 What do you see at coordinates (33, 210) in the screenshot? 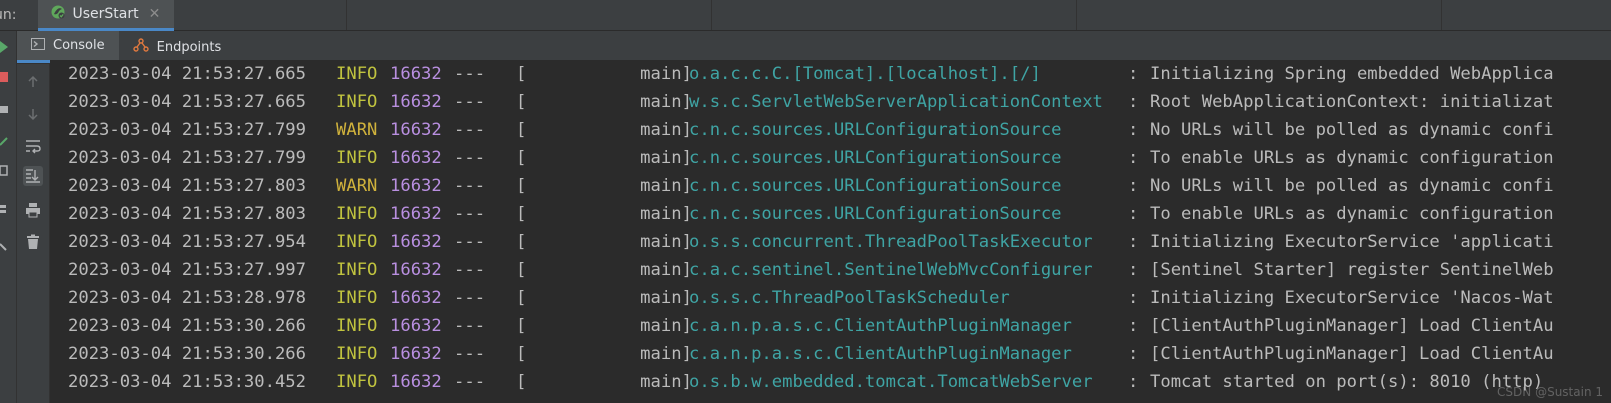
I see `print-icon` at bounding box center [33, 210].